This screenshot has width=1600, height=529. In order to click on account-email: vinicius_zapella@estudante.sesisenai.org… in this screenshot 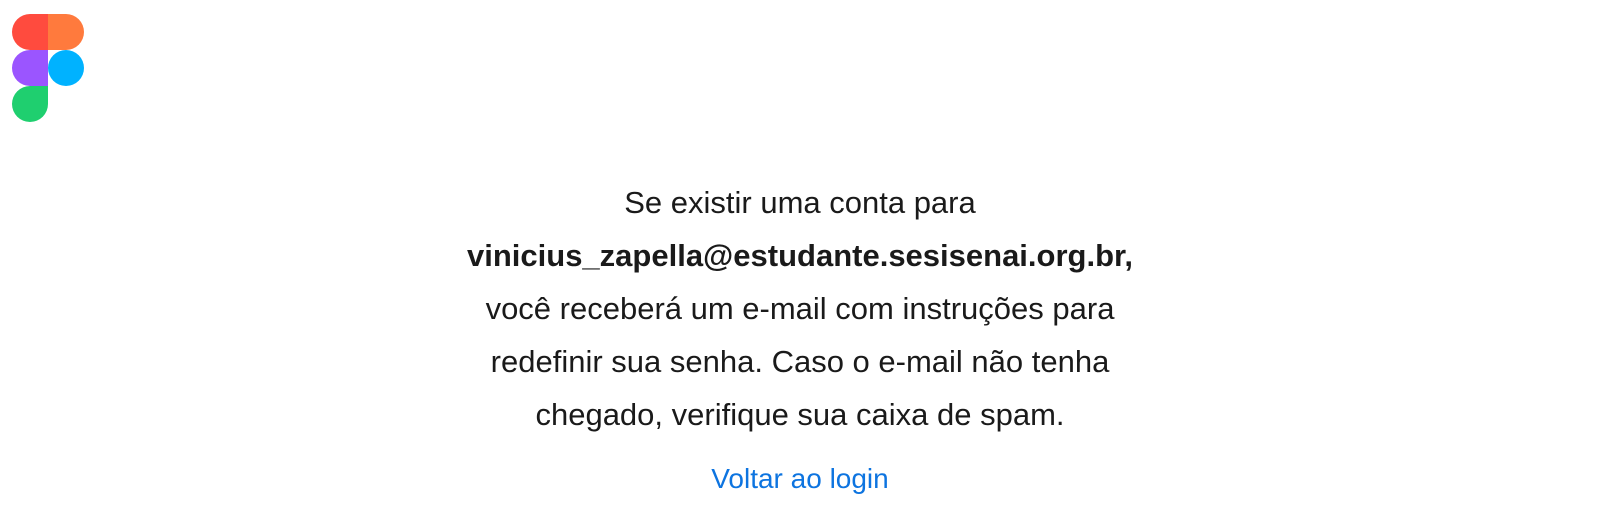, I will do `click(796, 255)`.